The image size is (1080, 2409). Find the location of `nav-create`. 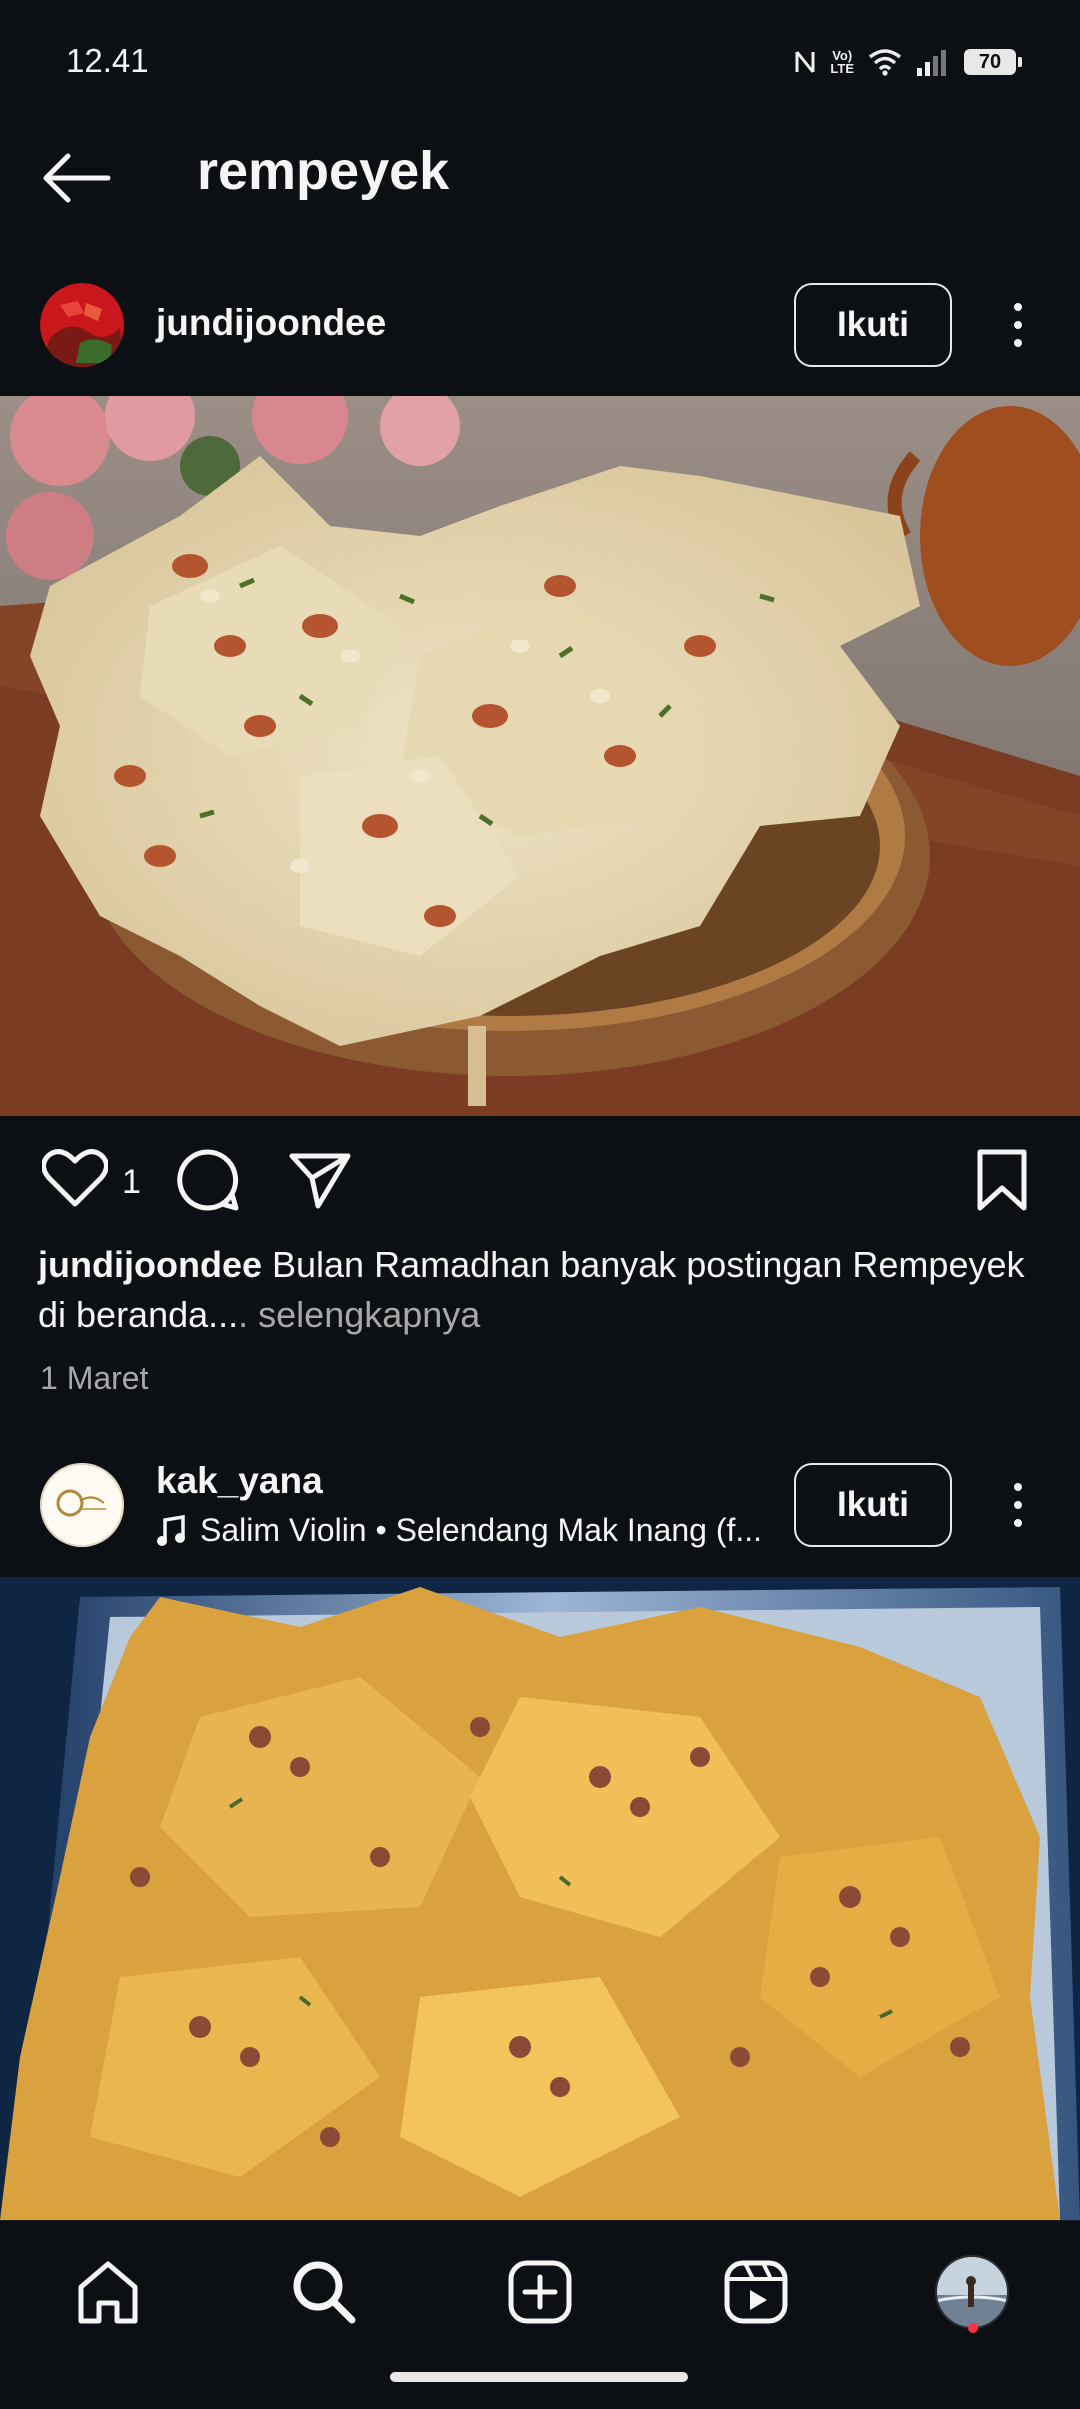

nav-create is located at coordinates (540, 2292).